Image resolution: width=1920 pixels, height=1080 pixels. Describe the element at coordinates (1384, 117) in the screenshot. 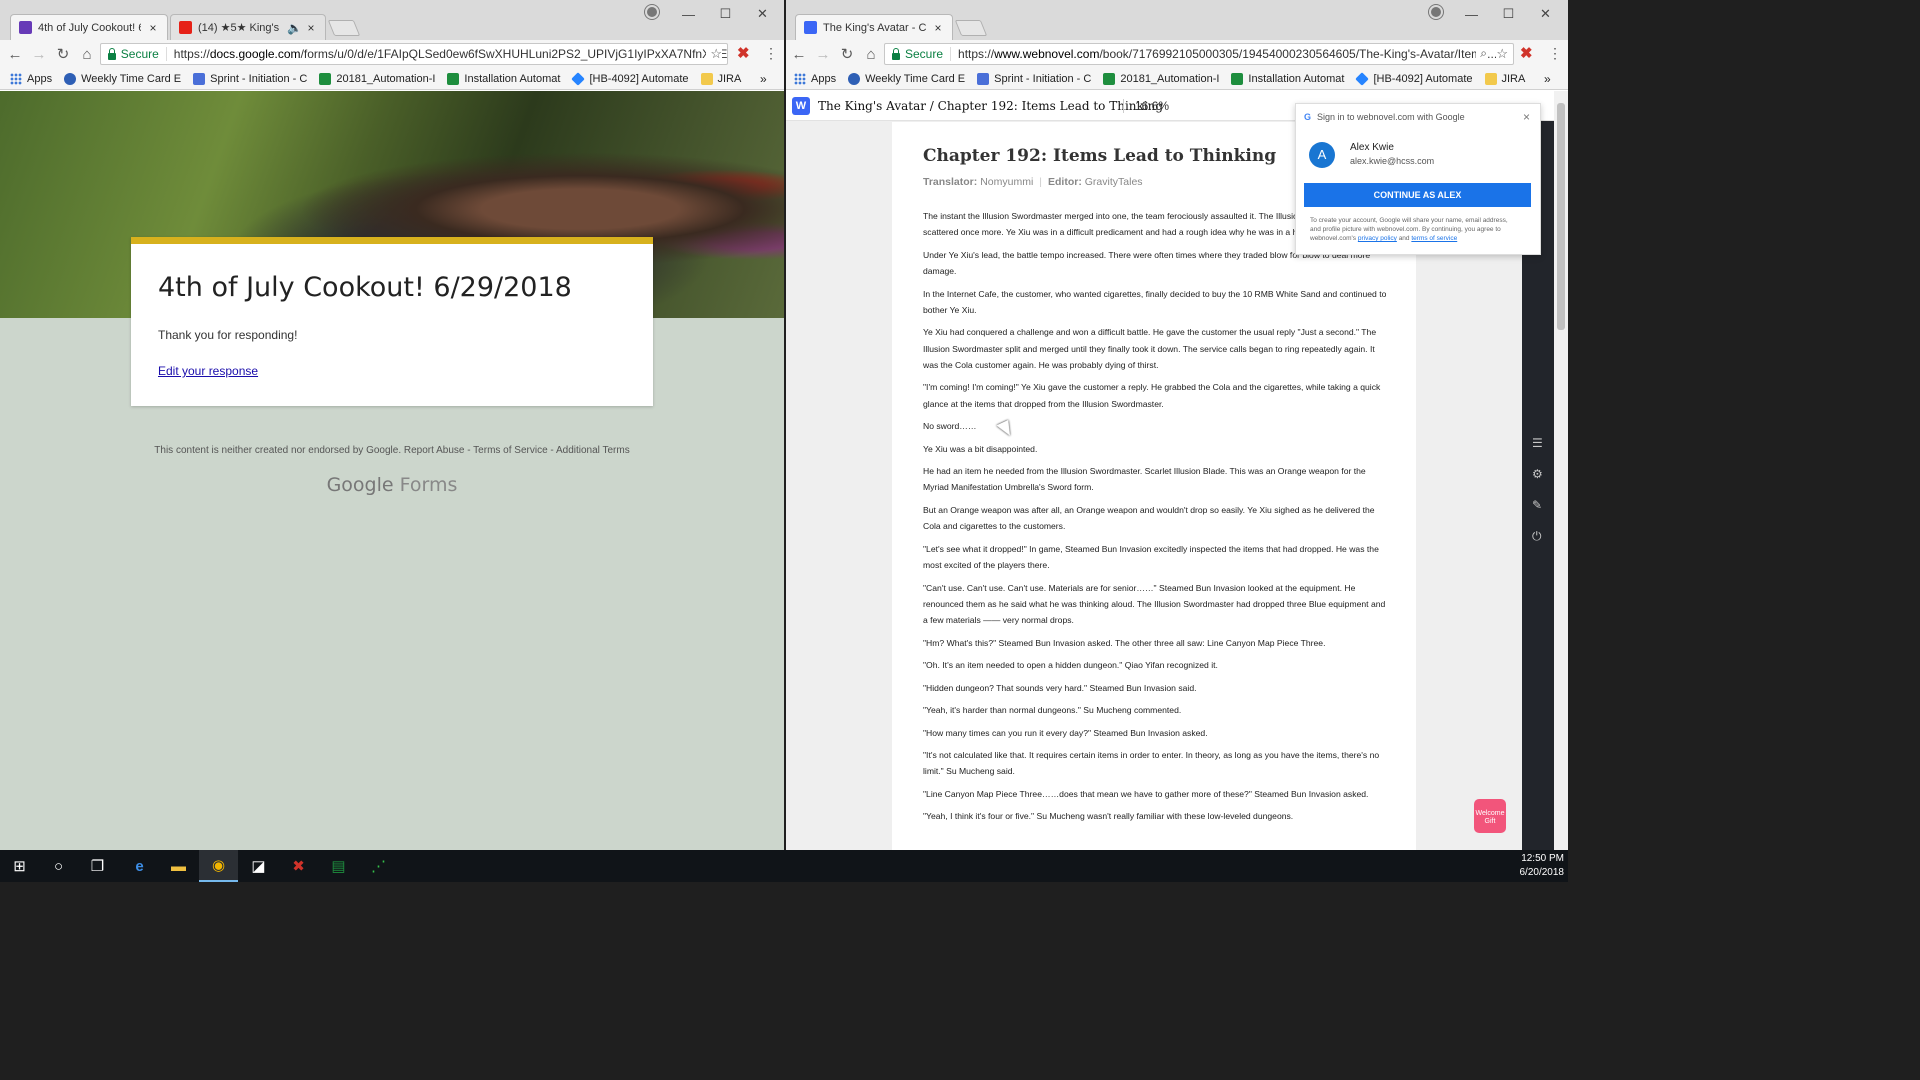

I see `signin-header: G Sign in to webnovel.com with Google` at that location.